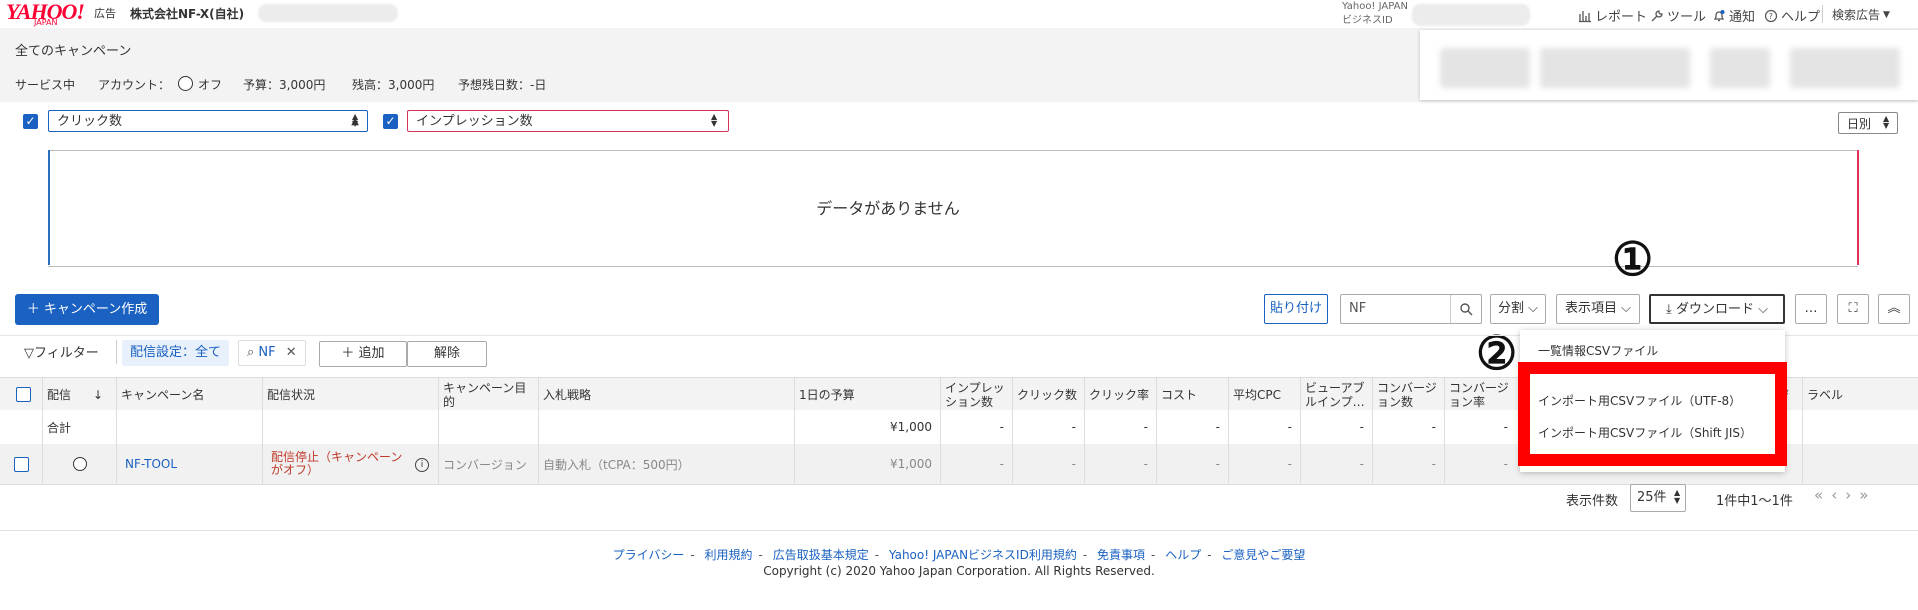  What do you see at coordinates (79, 394) in the screenshot?
I see `col-delivery: 配信 ↓` at bounding box center [79, 394].